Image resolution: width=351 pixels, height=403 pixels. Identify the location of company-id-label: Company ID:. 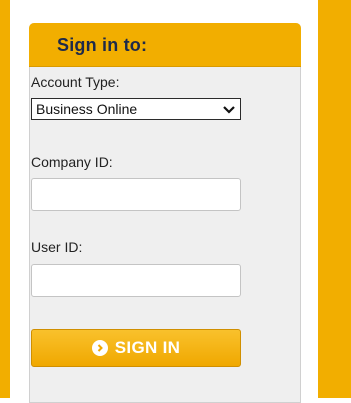
(72, 162).